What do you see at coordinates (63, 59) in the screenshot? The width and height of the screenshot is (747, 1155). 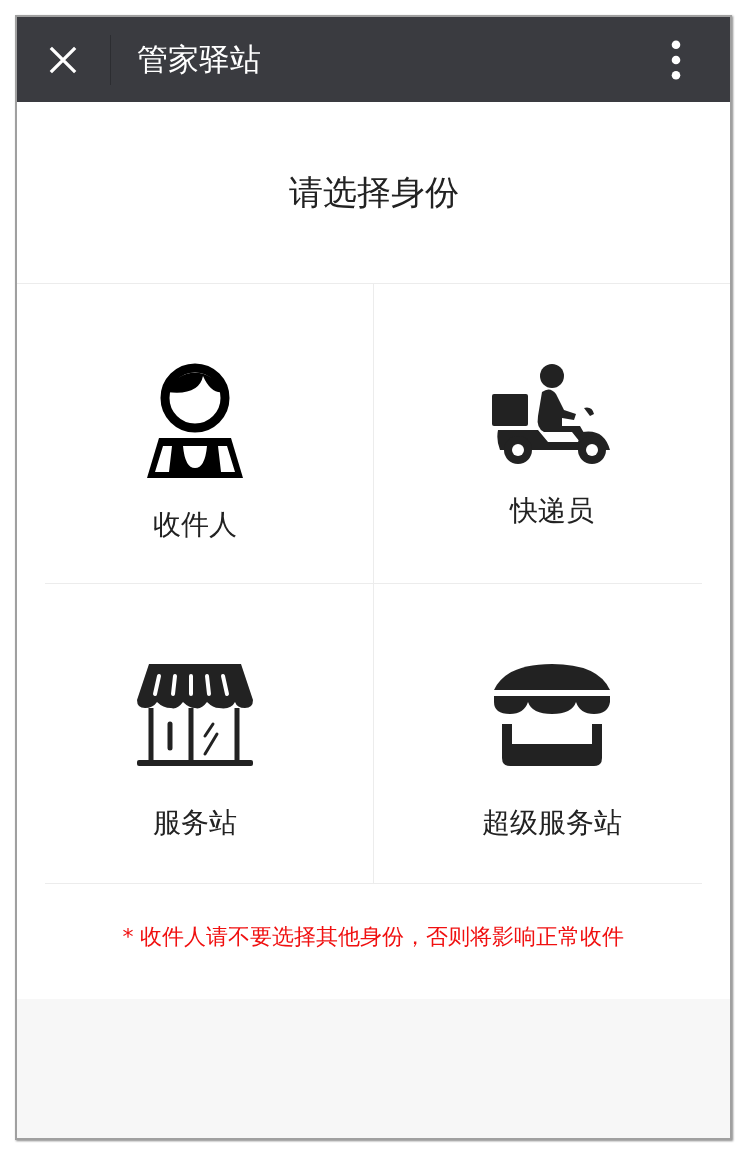 I see `close-icon` at bounding box center [63, 59].